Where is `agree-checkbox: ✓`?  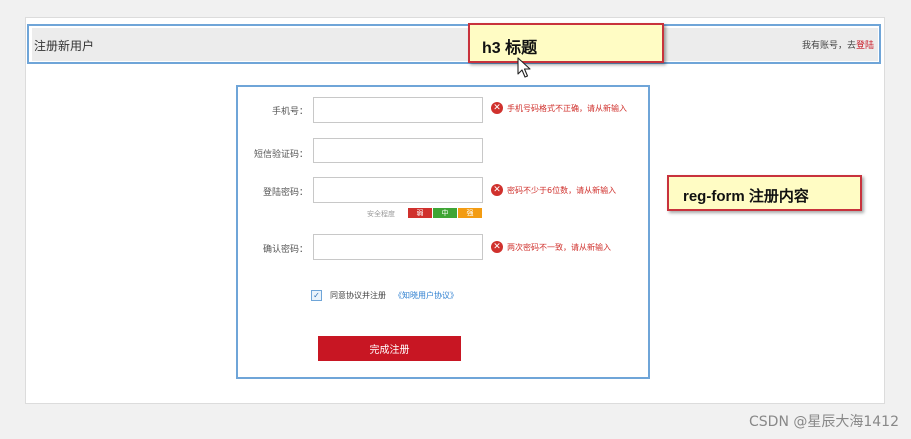 agree-checkbox: ✓ is located at coordinates (316, 295).